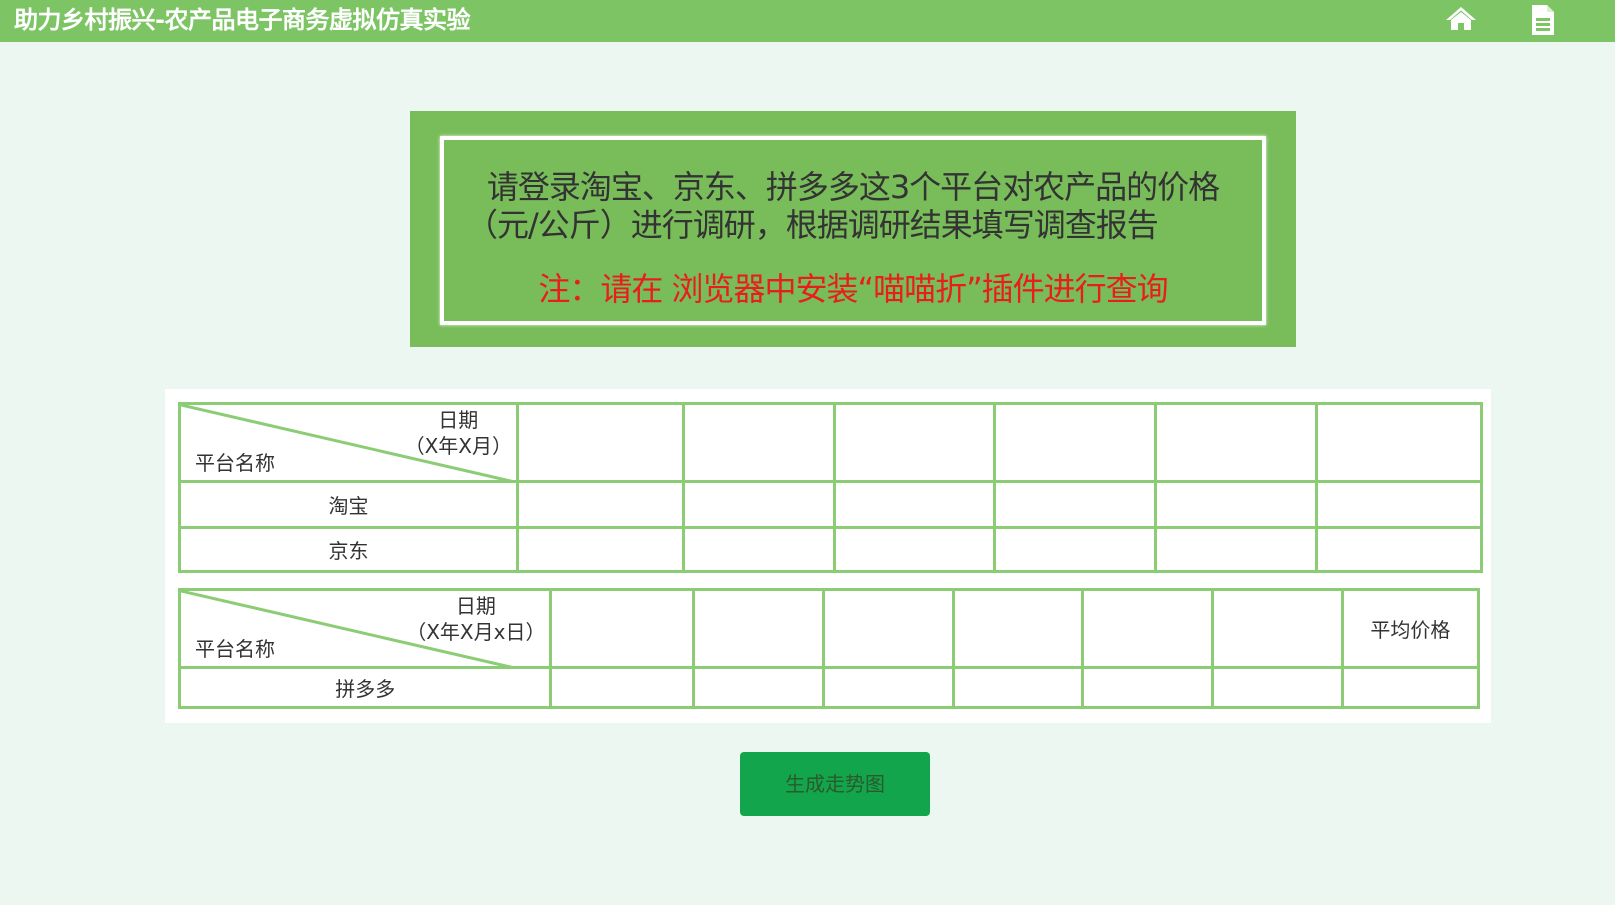 The image size is (1615, 905). Describe the element at coordinates (348, 504) in the screenshot. I see `platform-label-taobao: 淘宝` at that location.